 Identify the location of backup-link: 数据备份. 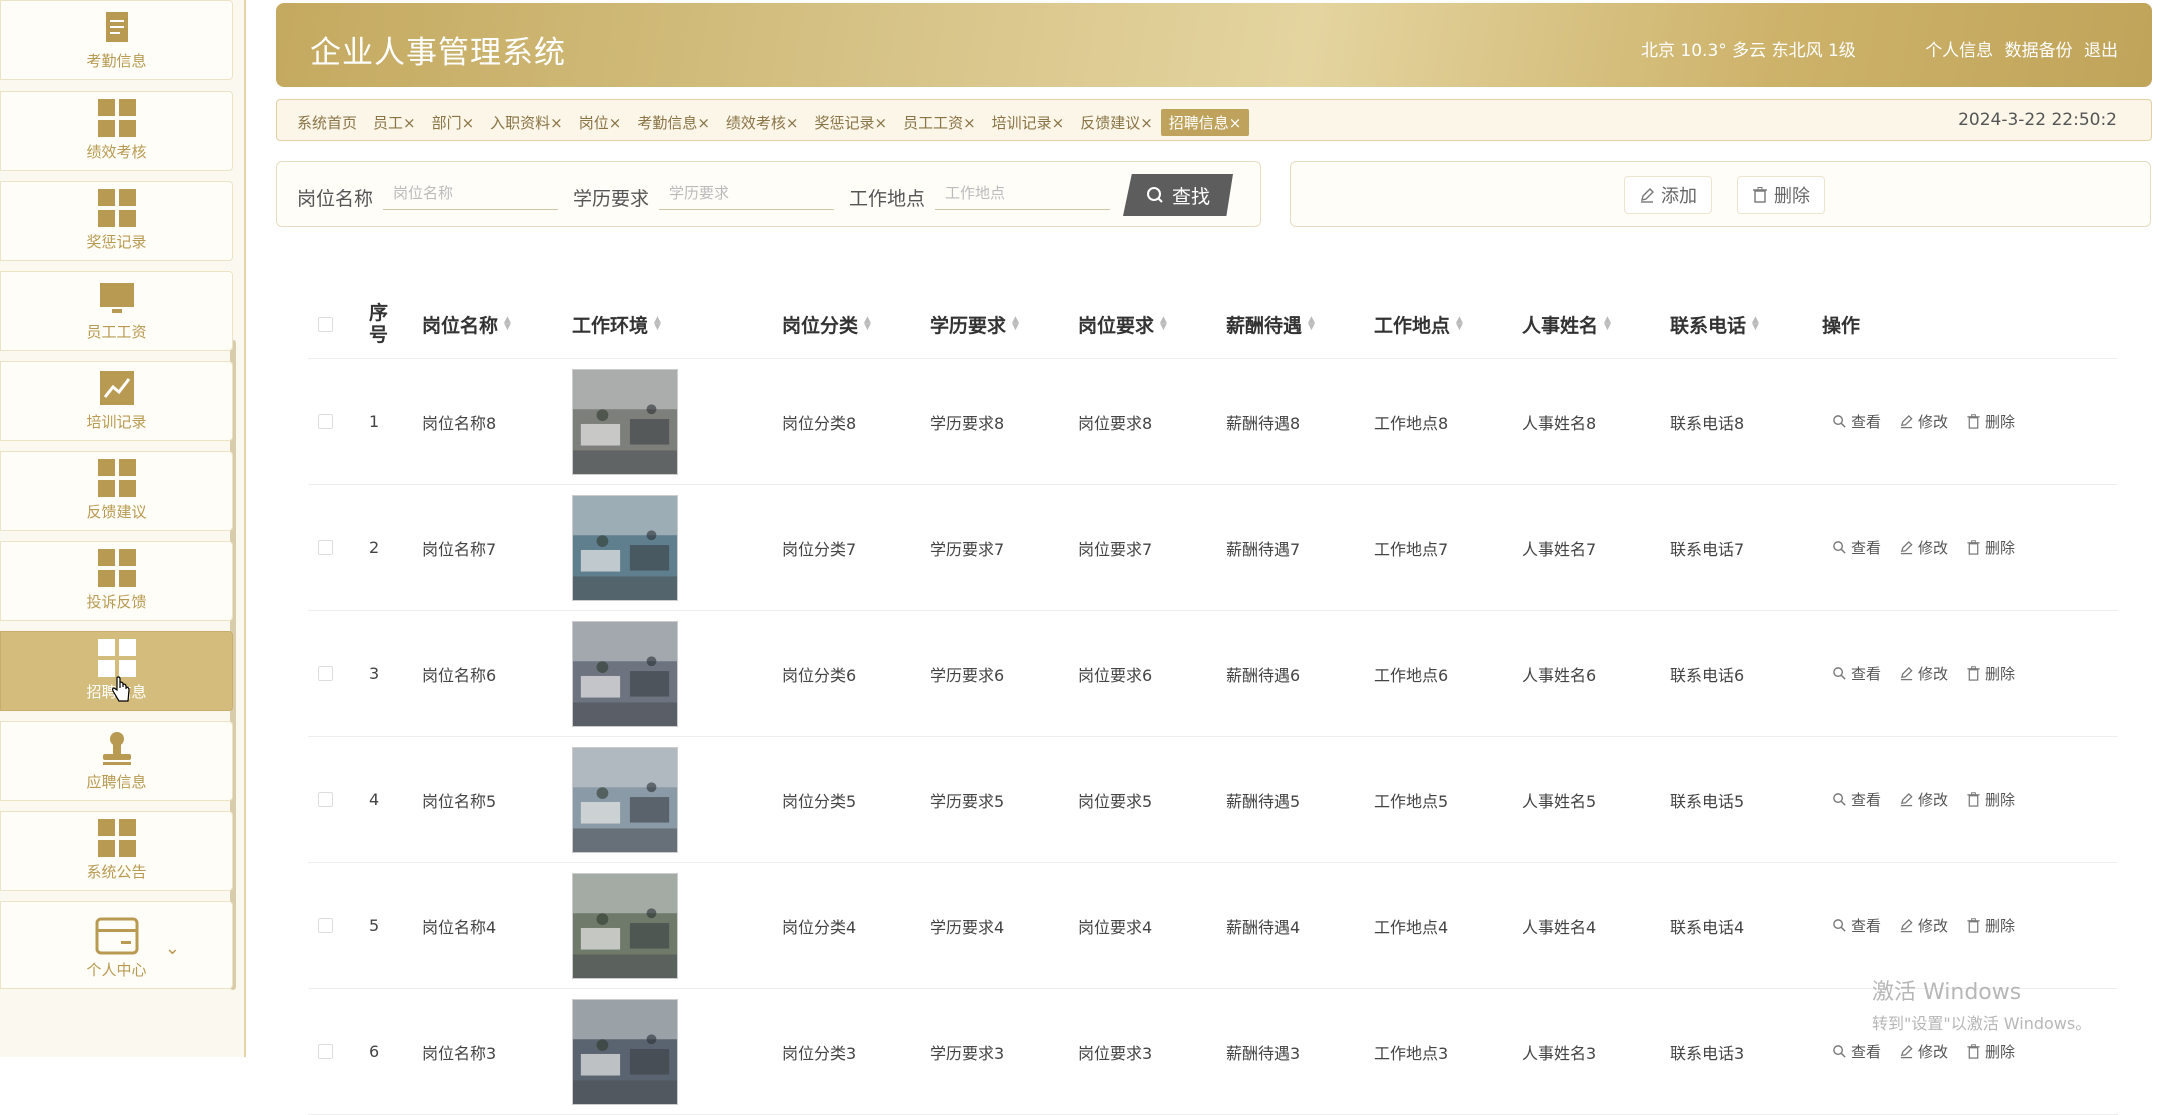
(2039, 51).